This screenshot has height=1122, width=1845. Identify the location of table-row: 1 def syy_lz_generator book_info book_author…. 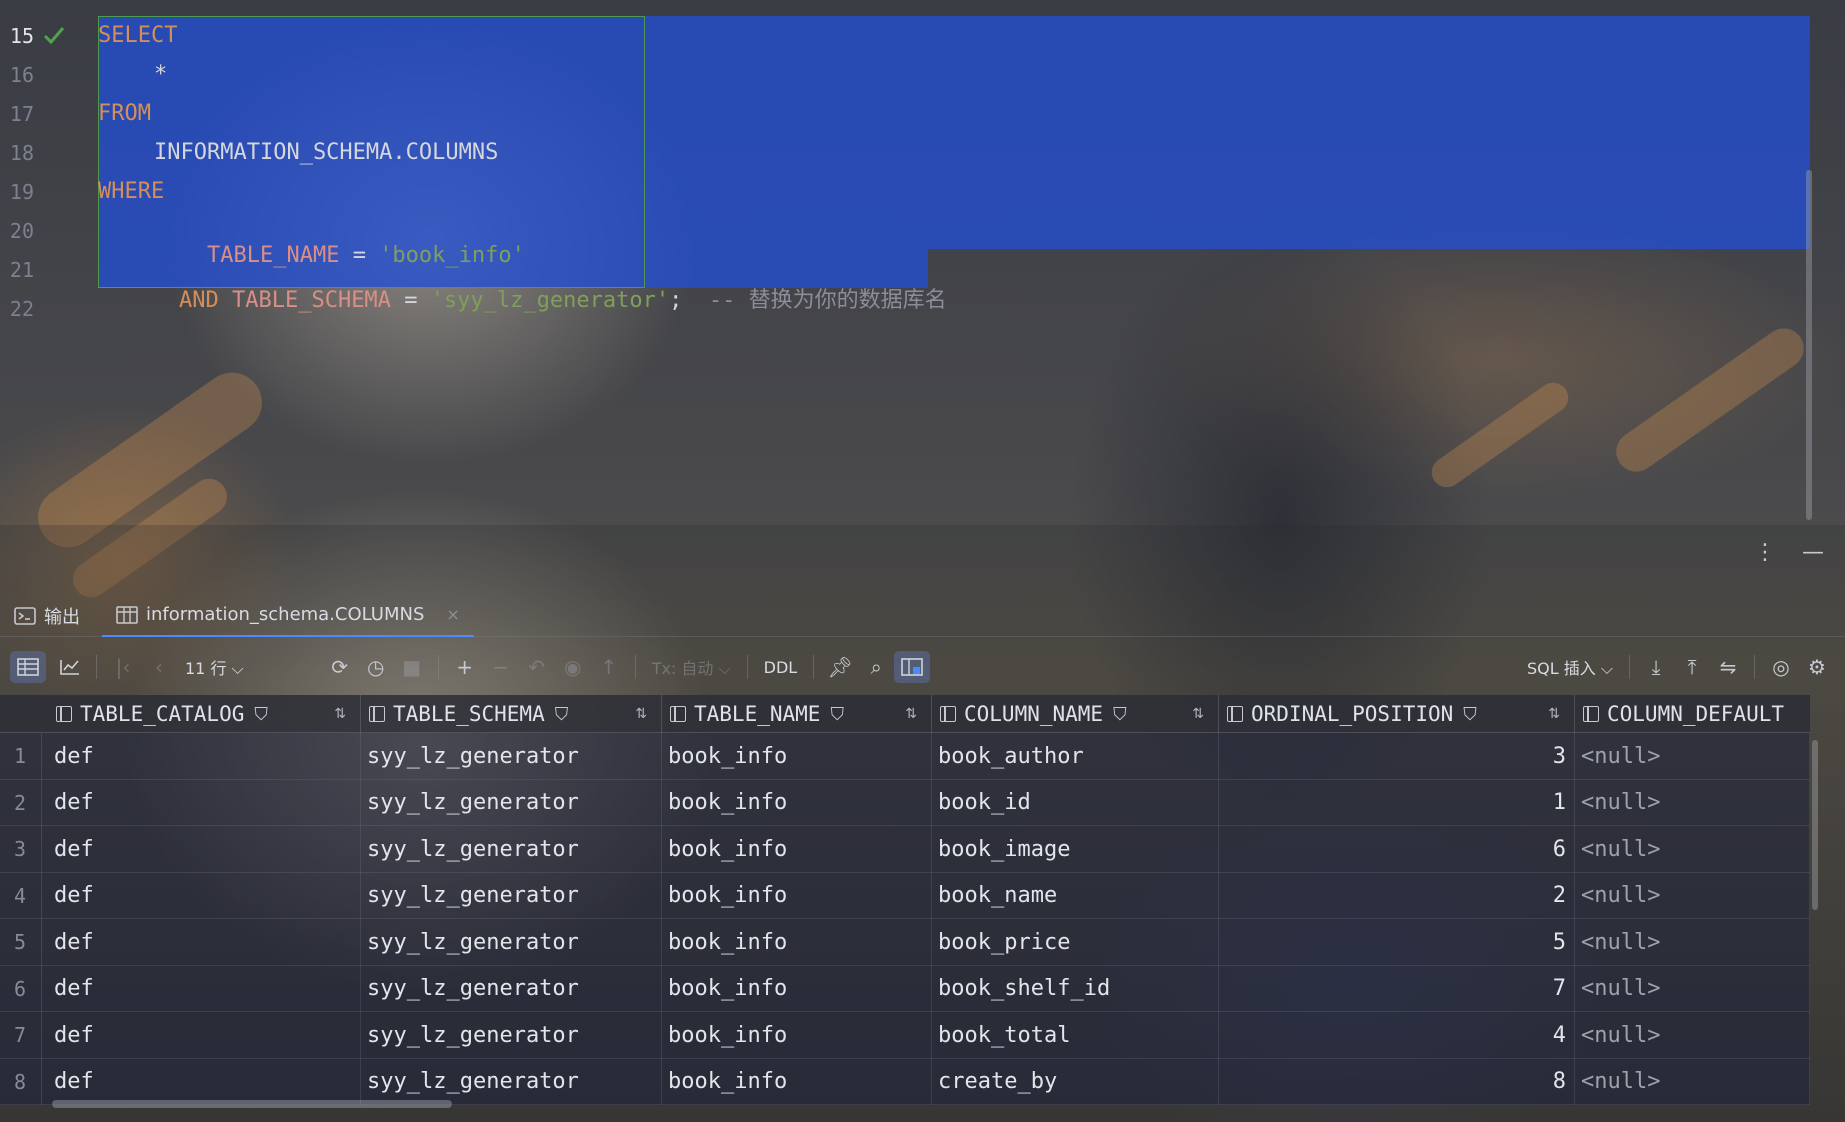
(905, 756).